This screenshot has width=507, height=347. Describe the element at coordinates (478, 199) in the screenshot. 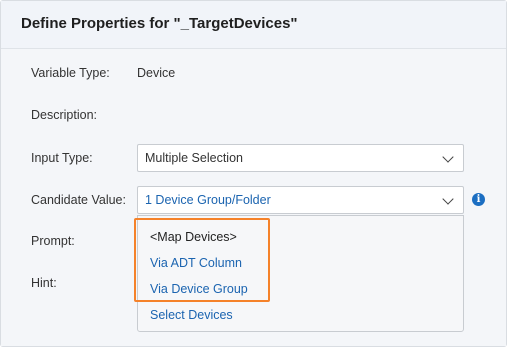

I see `info-icon: i` at that location.